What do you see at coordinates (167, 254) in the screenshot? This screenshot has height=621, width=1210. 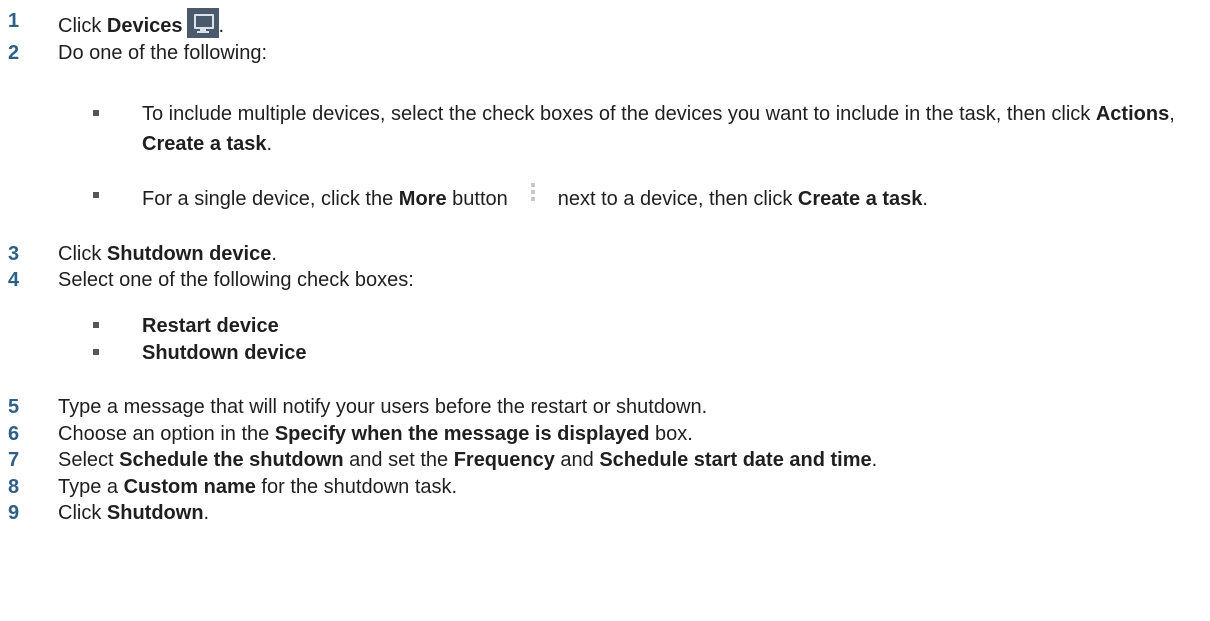 I see `step-text: Click Shutdown device.` at bounding box center [167, 254].